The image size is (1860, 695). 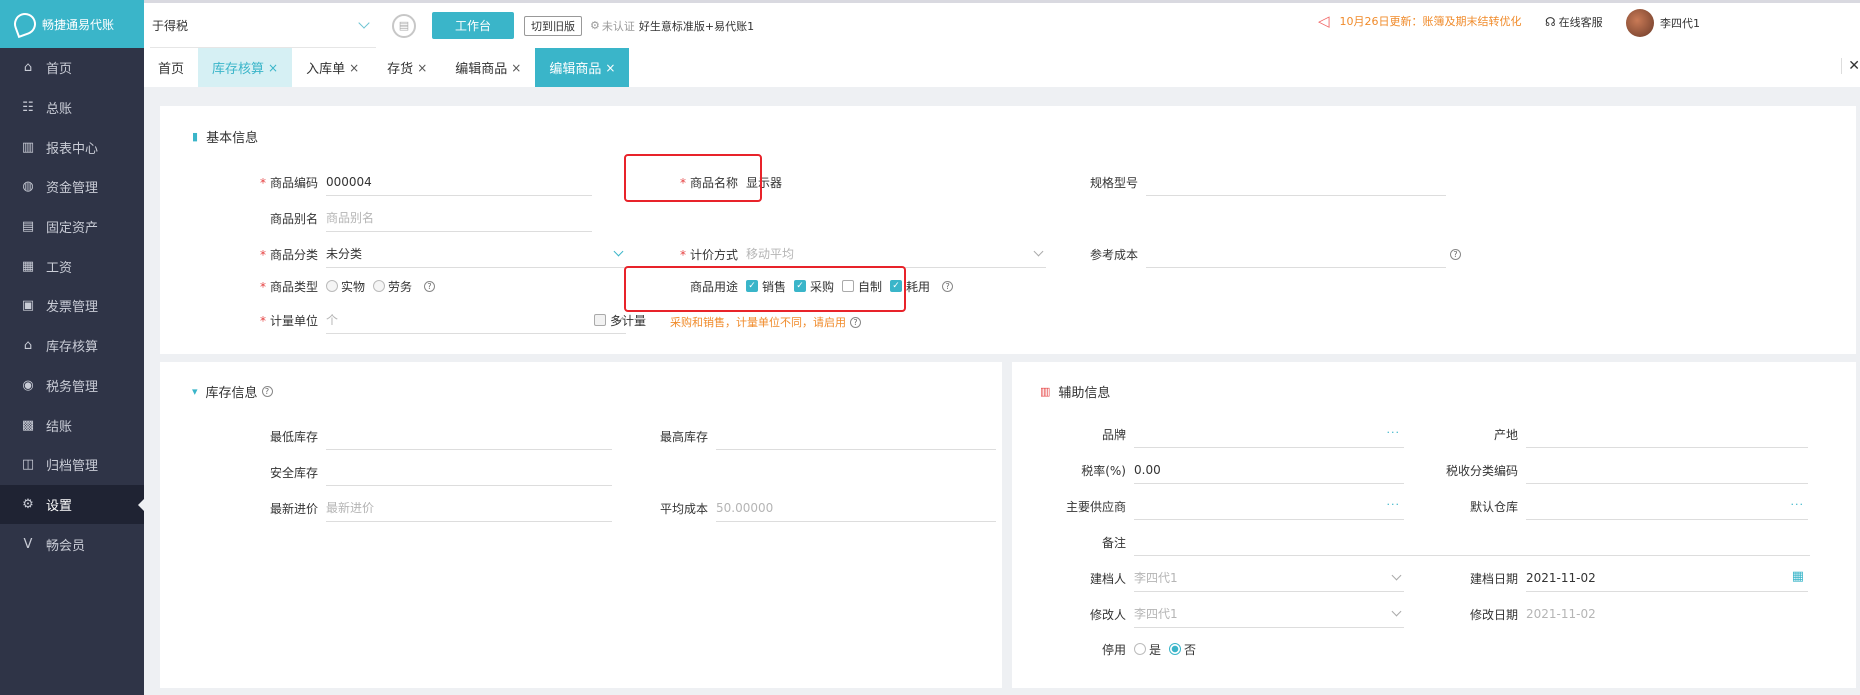 I want to click on safe-stock-label: 安全库存, so click(x=293, y=472).